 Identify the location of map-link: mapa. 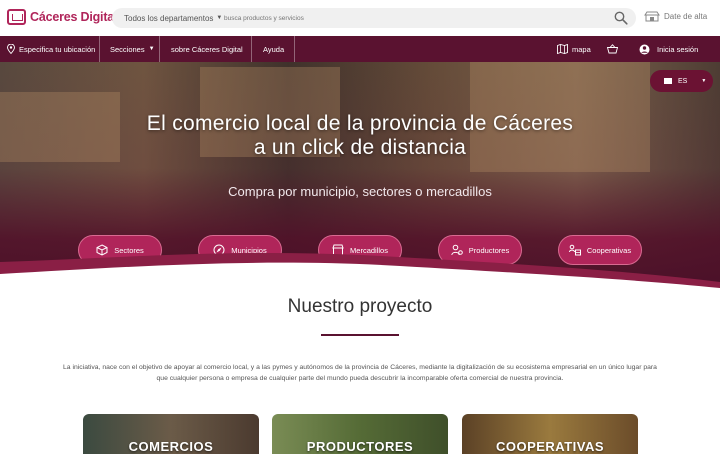
(574, 49).